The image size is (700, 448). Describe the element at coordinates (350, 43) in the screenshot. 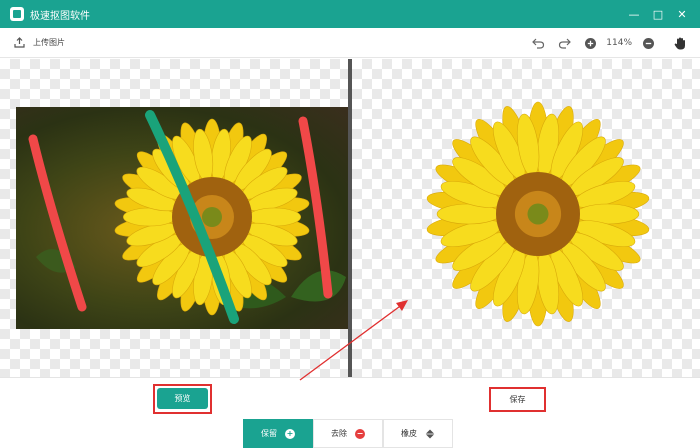

I see `toolbar: 上传图片 114%` at that location.